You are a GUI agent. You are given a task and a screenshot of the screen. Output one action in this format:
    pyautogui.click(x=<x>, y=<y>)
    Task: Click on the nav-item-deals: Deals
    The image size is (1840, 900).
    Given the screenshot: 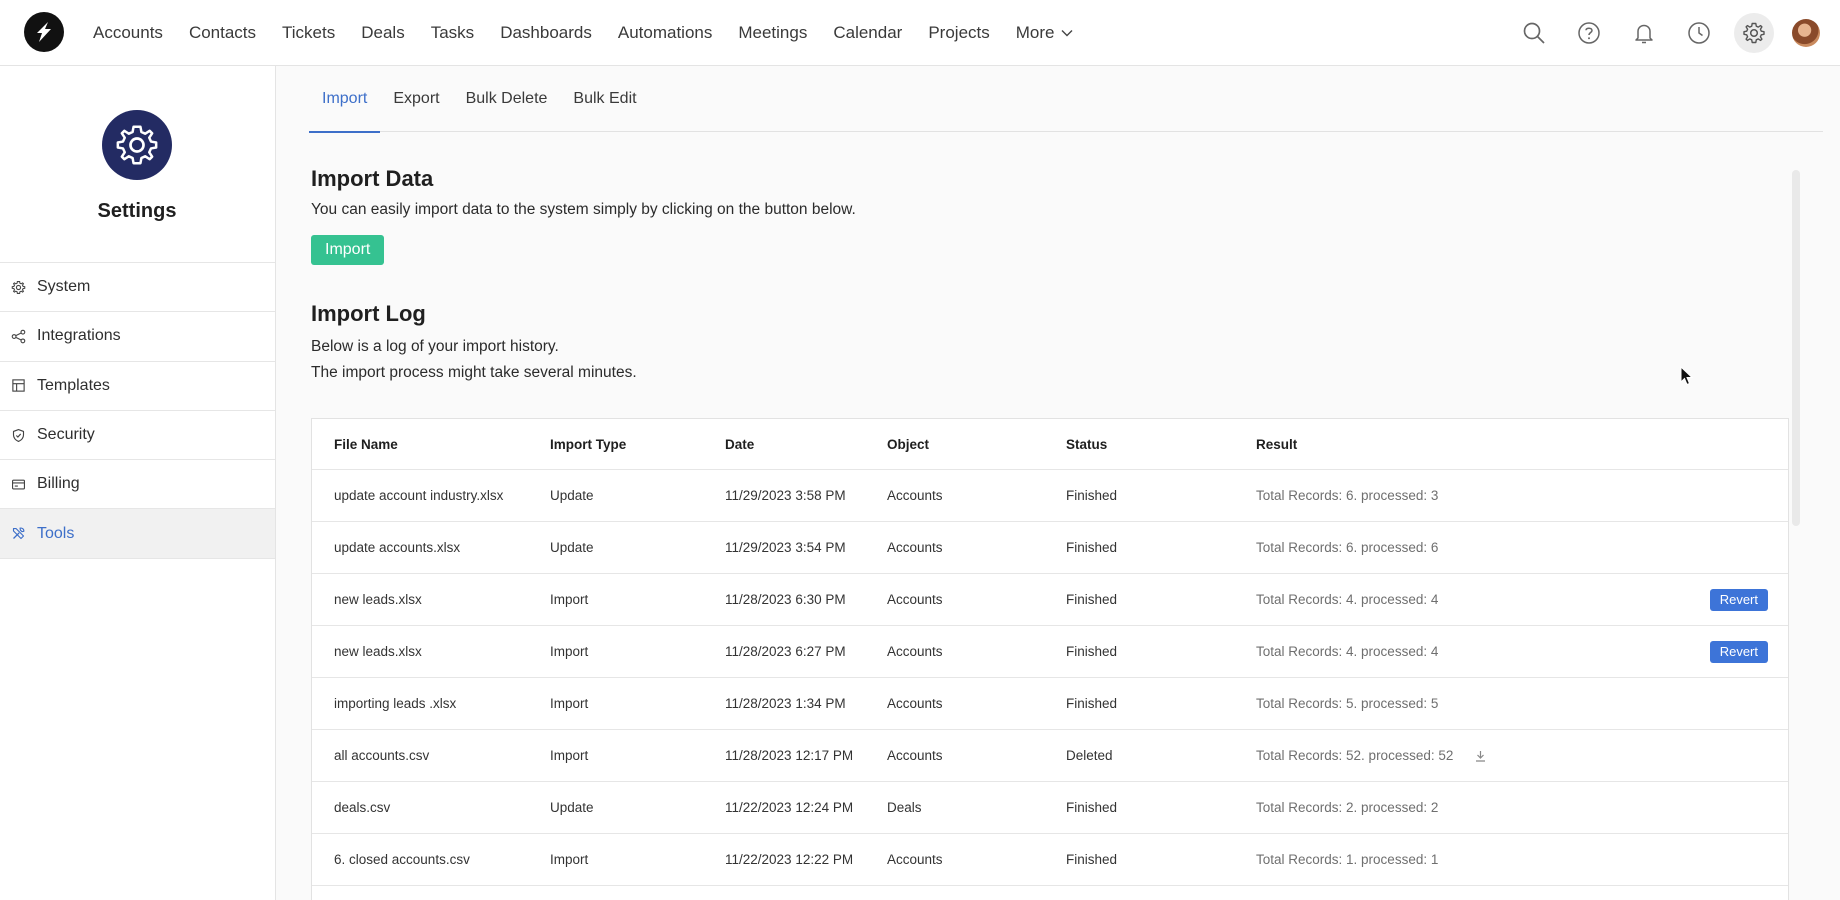 What is the action you would take?
    pyautogui.click(x=382, y=33)
    